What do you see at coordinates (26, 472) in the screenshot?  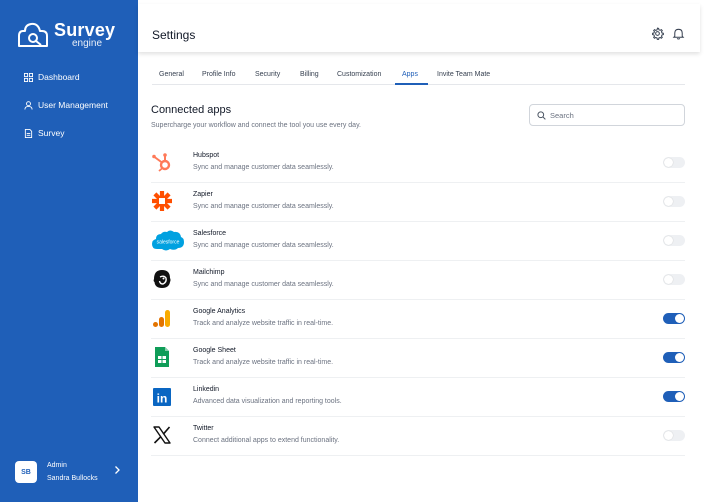 I see `avatar: SB` at bounding box center [26, 472].